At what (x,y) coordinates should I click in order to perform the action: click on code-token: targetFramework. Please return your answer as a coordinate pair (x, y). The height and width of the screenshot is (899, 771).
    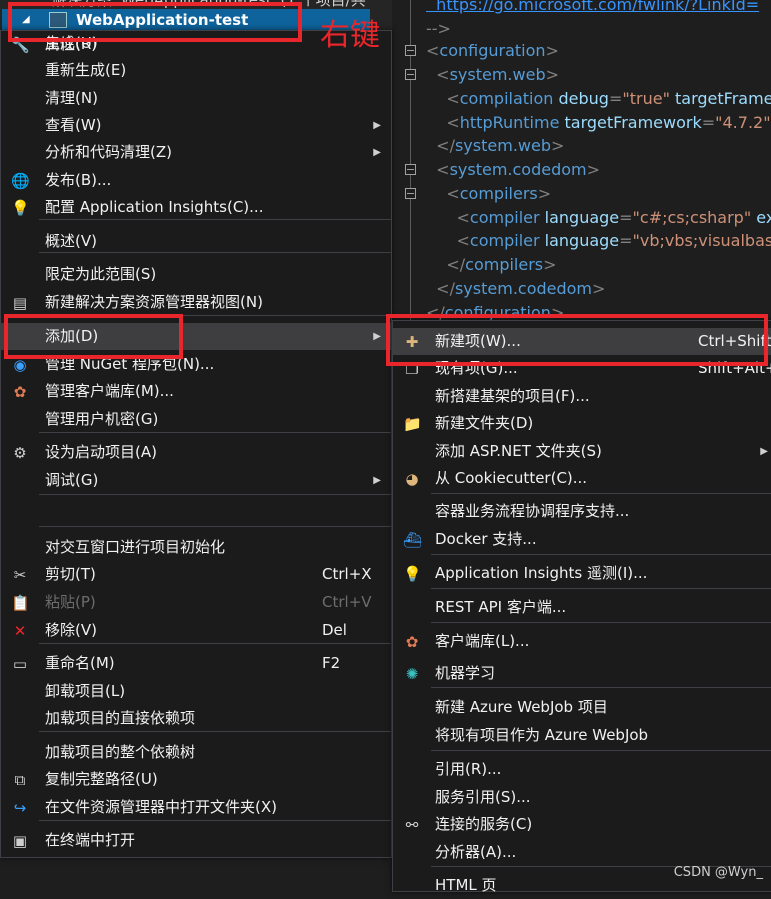
    Looking at the image, I should click on (630, 122).